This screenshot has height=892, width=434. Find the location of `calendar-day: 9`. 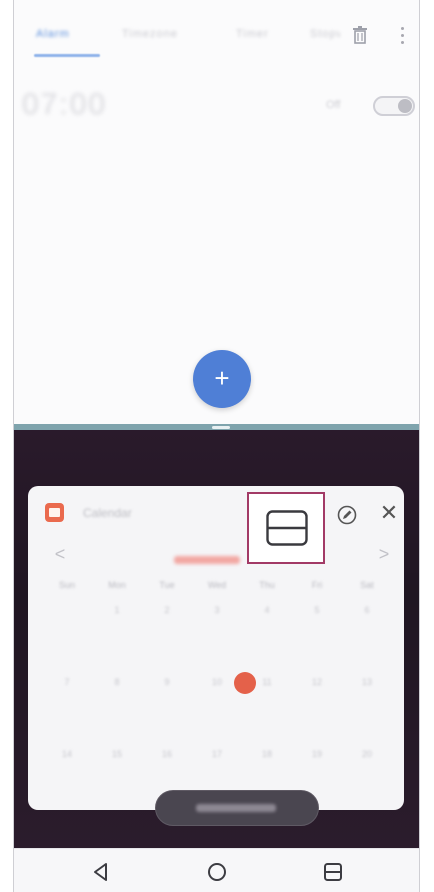

calendar-day: 9 is located at coordinates (167, 682).